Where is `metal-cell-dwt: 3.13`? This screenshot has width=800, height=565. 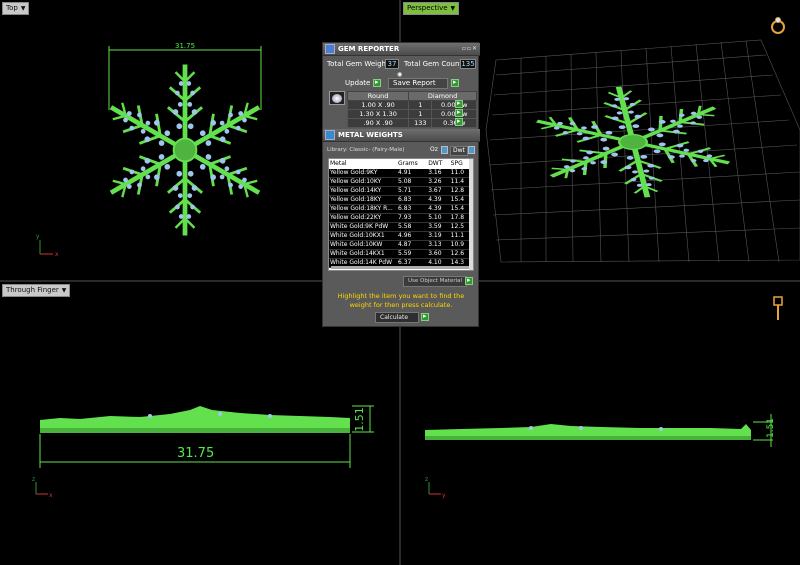
metal-cell-dwt: 3.13 is located at coordinates (438, 245).